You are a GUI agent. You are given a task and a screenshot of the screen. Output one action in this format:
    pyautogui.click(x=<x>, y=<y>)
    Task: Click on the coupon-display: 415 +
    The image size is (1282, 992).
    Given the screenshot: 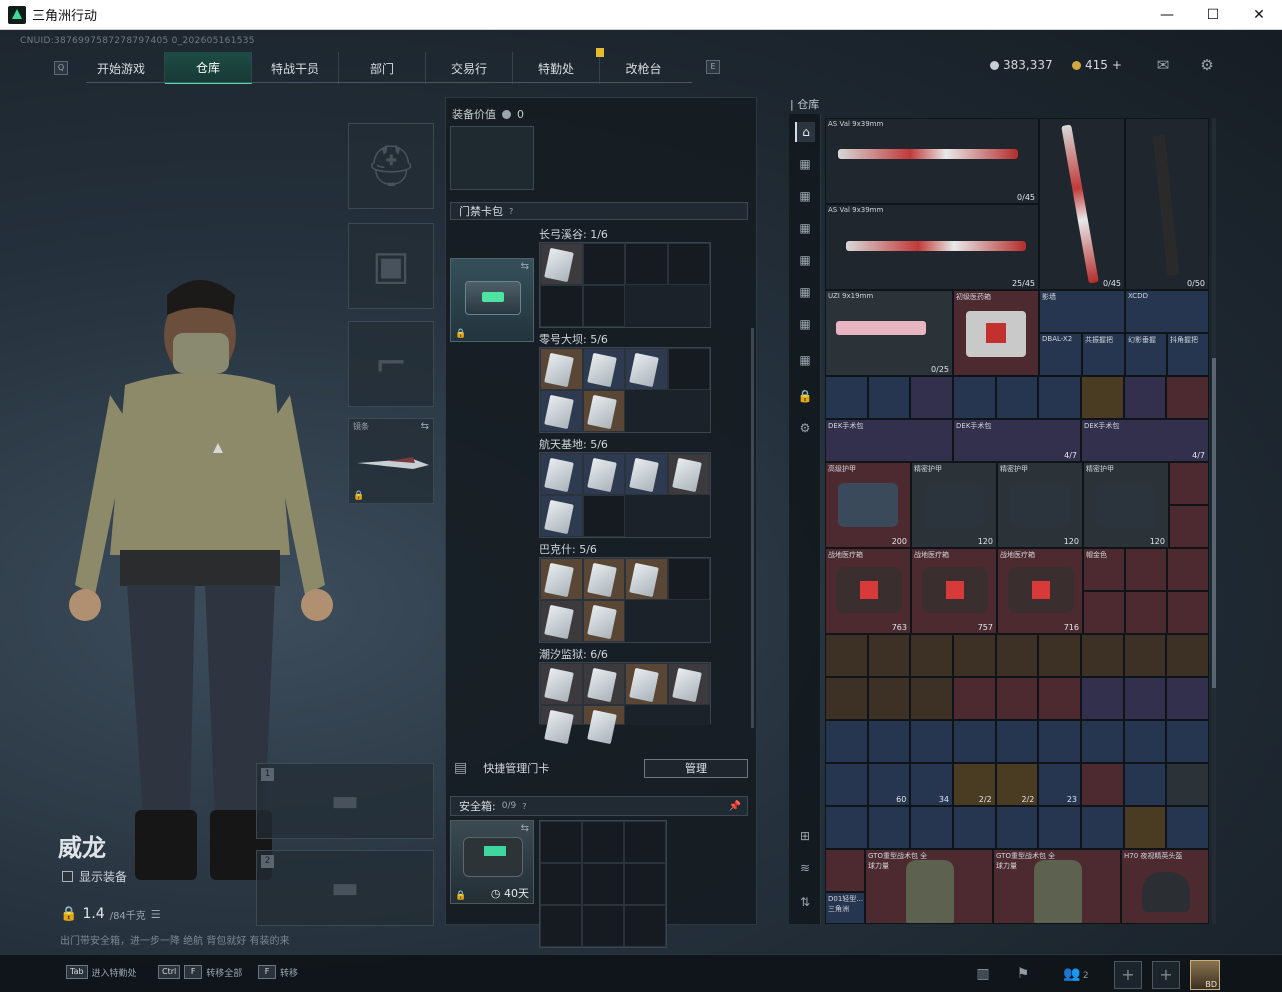 What is the action you would take?
    pyautogui.click(x=1097, y=65)
    